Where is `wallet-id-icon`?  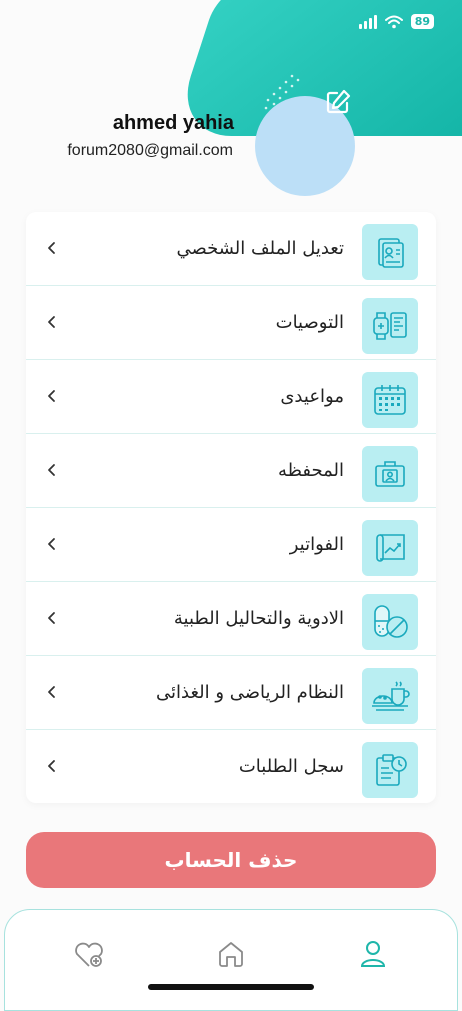 wallet-id-icon is located at coordinates (390, 474).